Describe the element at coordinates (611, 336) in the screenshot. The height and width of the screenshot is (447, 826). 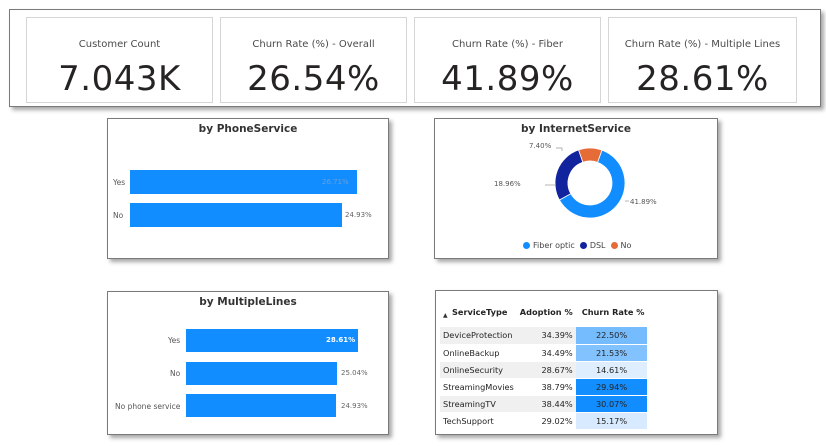
I see `cell-churn-rate: 22.50%` at that location.